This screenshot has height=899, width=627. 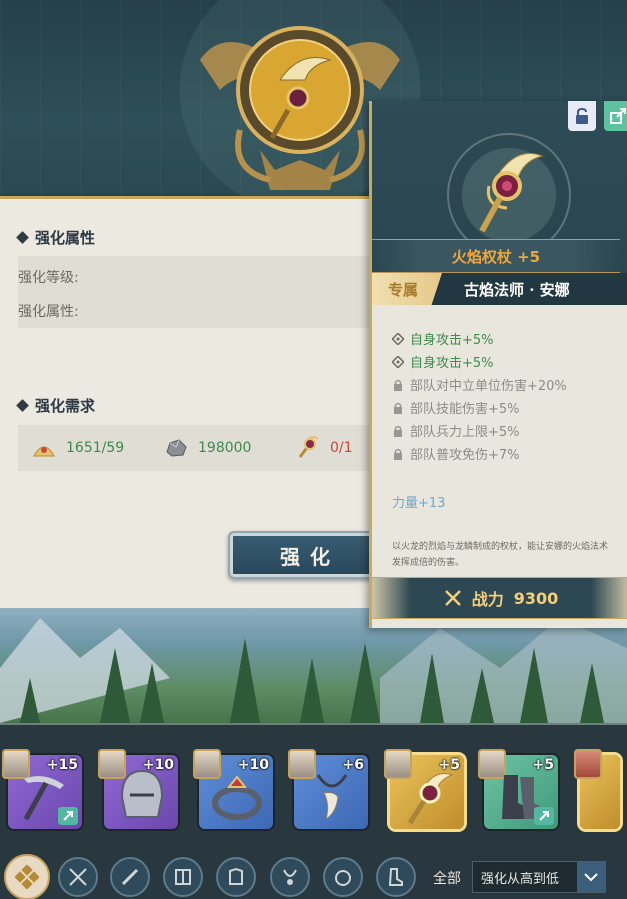 I want to click on all-filter-label: 全部, so click(x=447, y=879).